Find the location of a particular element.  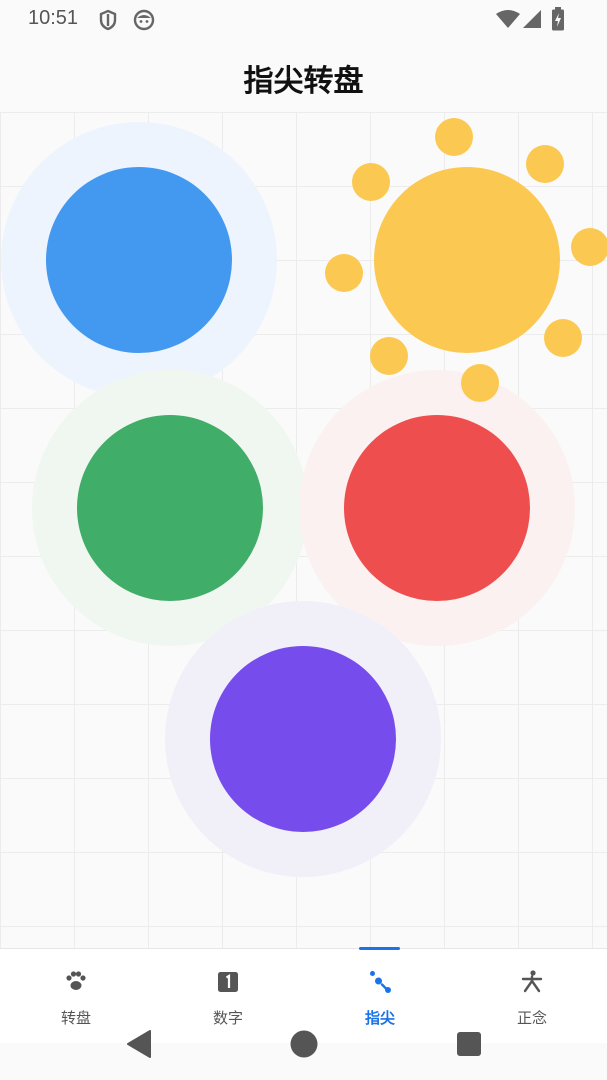

status-bar: 10:51 is located at coordinates (303, 20).